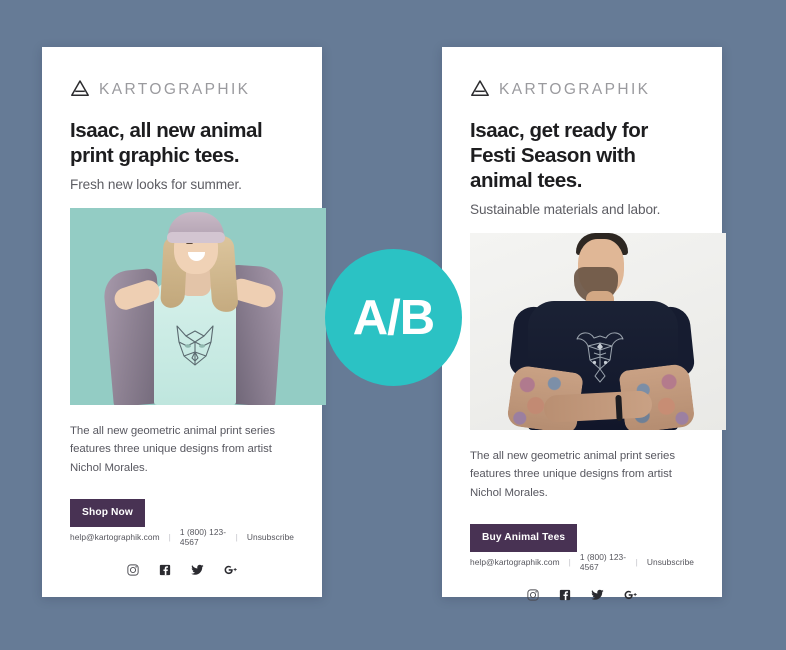 This screenshot has width=786, height=650. Describe the element at coordinates (195, 344) in the screenshot. I see `wolf-graphic-icon` at that location.